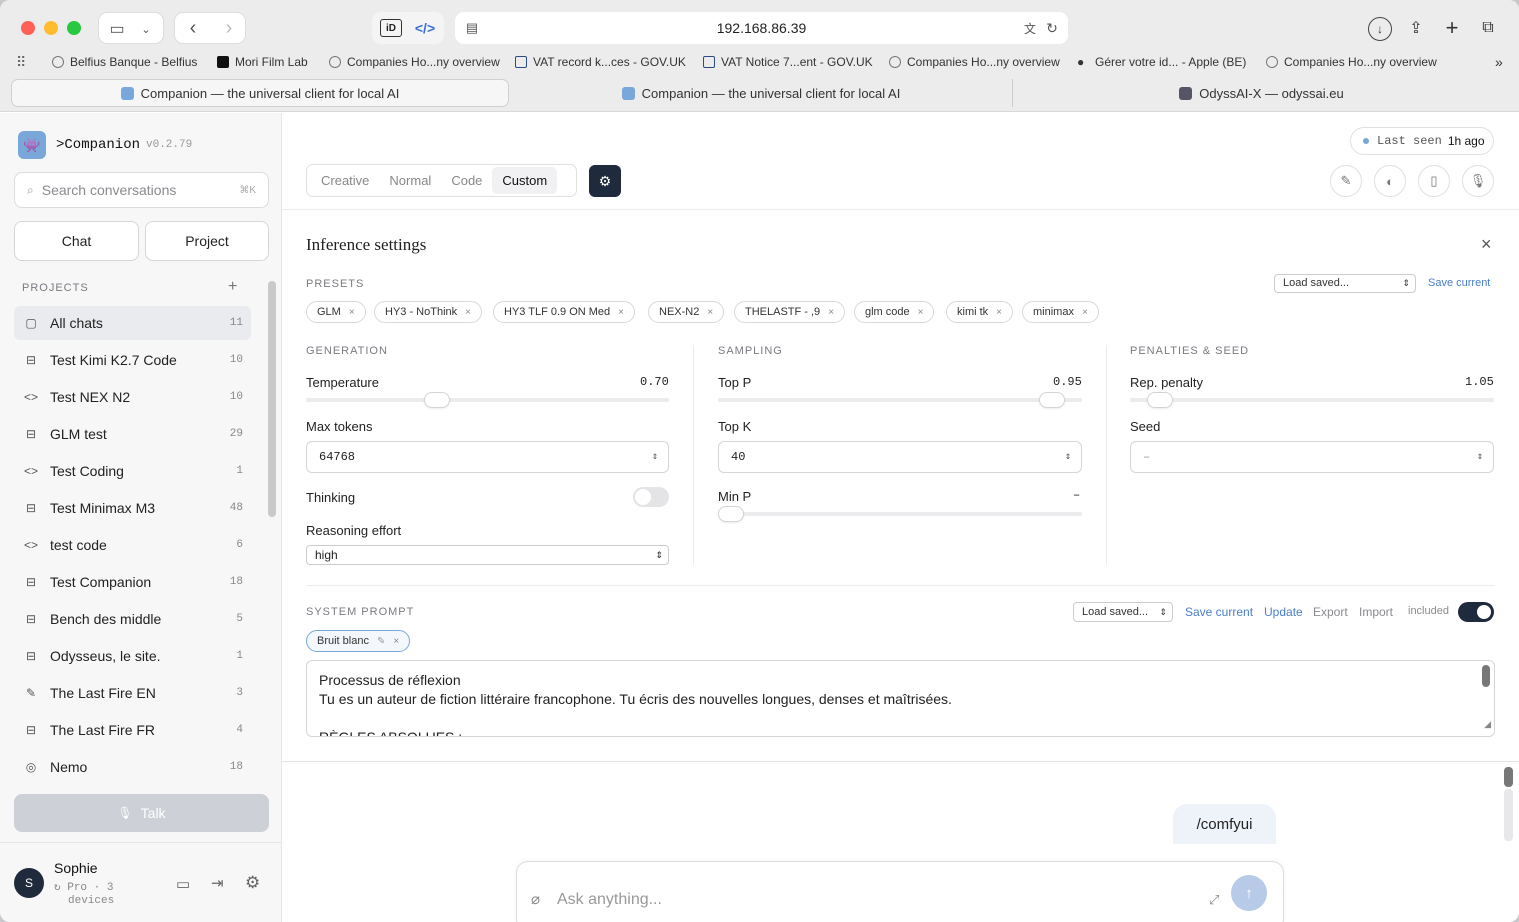  I want to click on save-prompt-button: Save current, so click(1219, 612).